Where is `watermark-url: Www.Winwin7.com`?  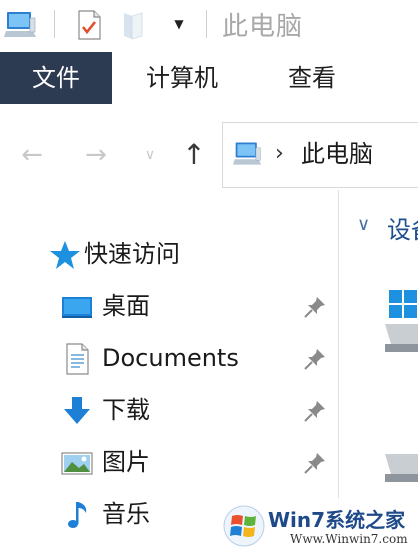 watermark-url: Www.Winwin7.com is located at coordinates (349, 539).